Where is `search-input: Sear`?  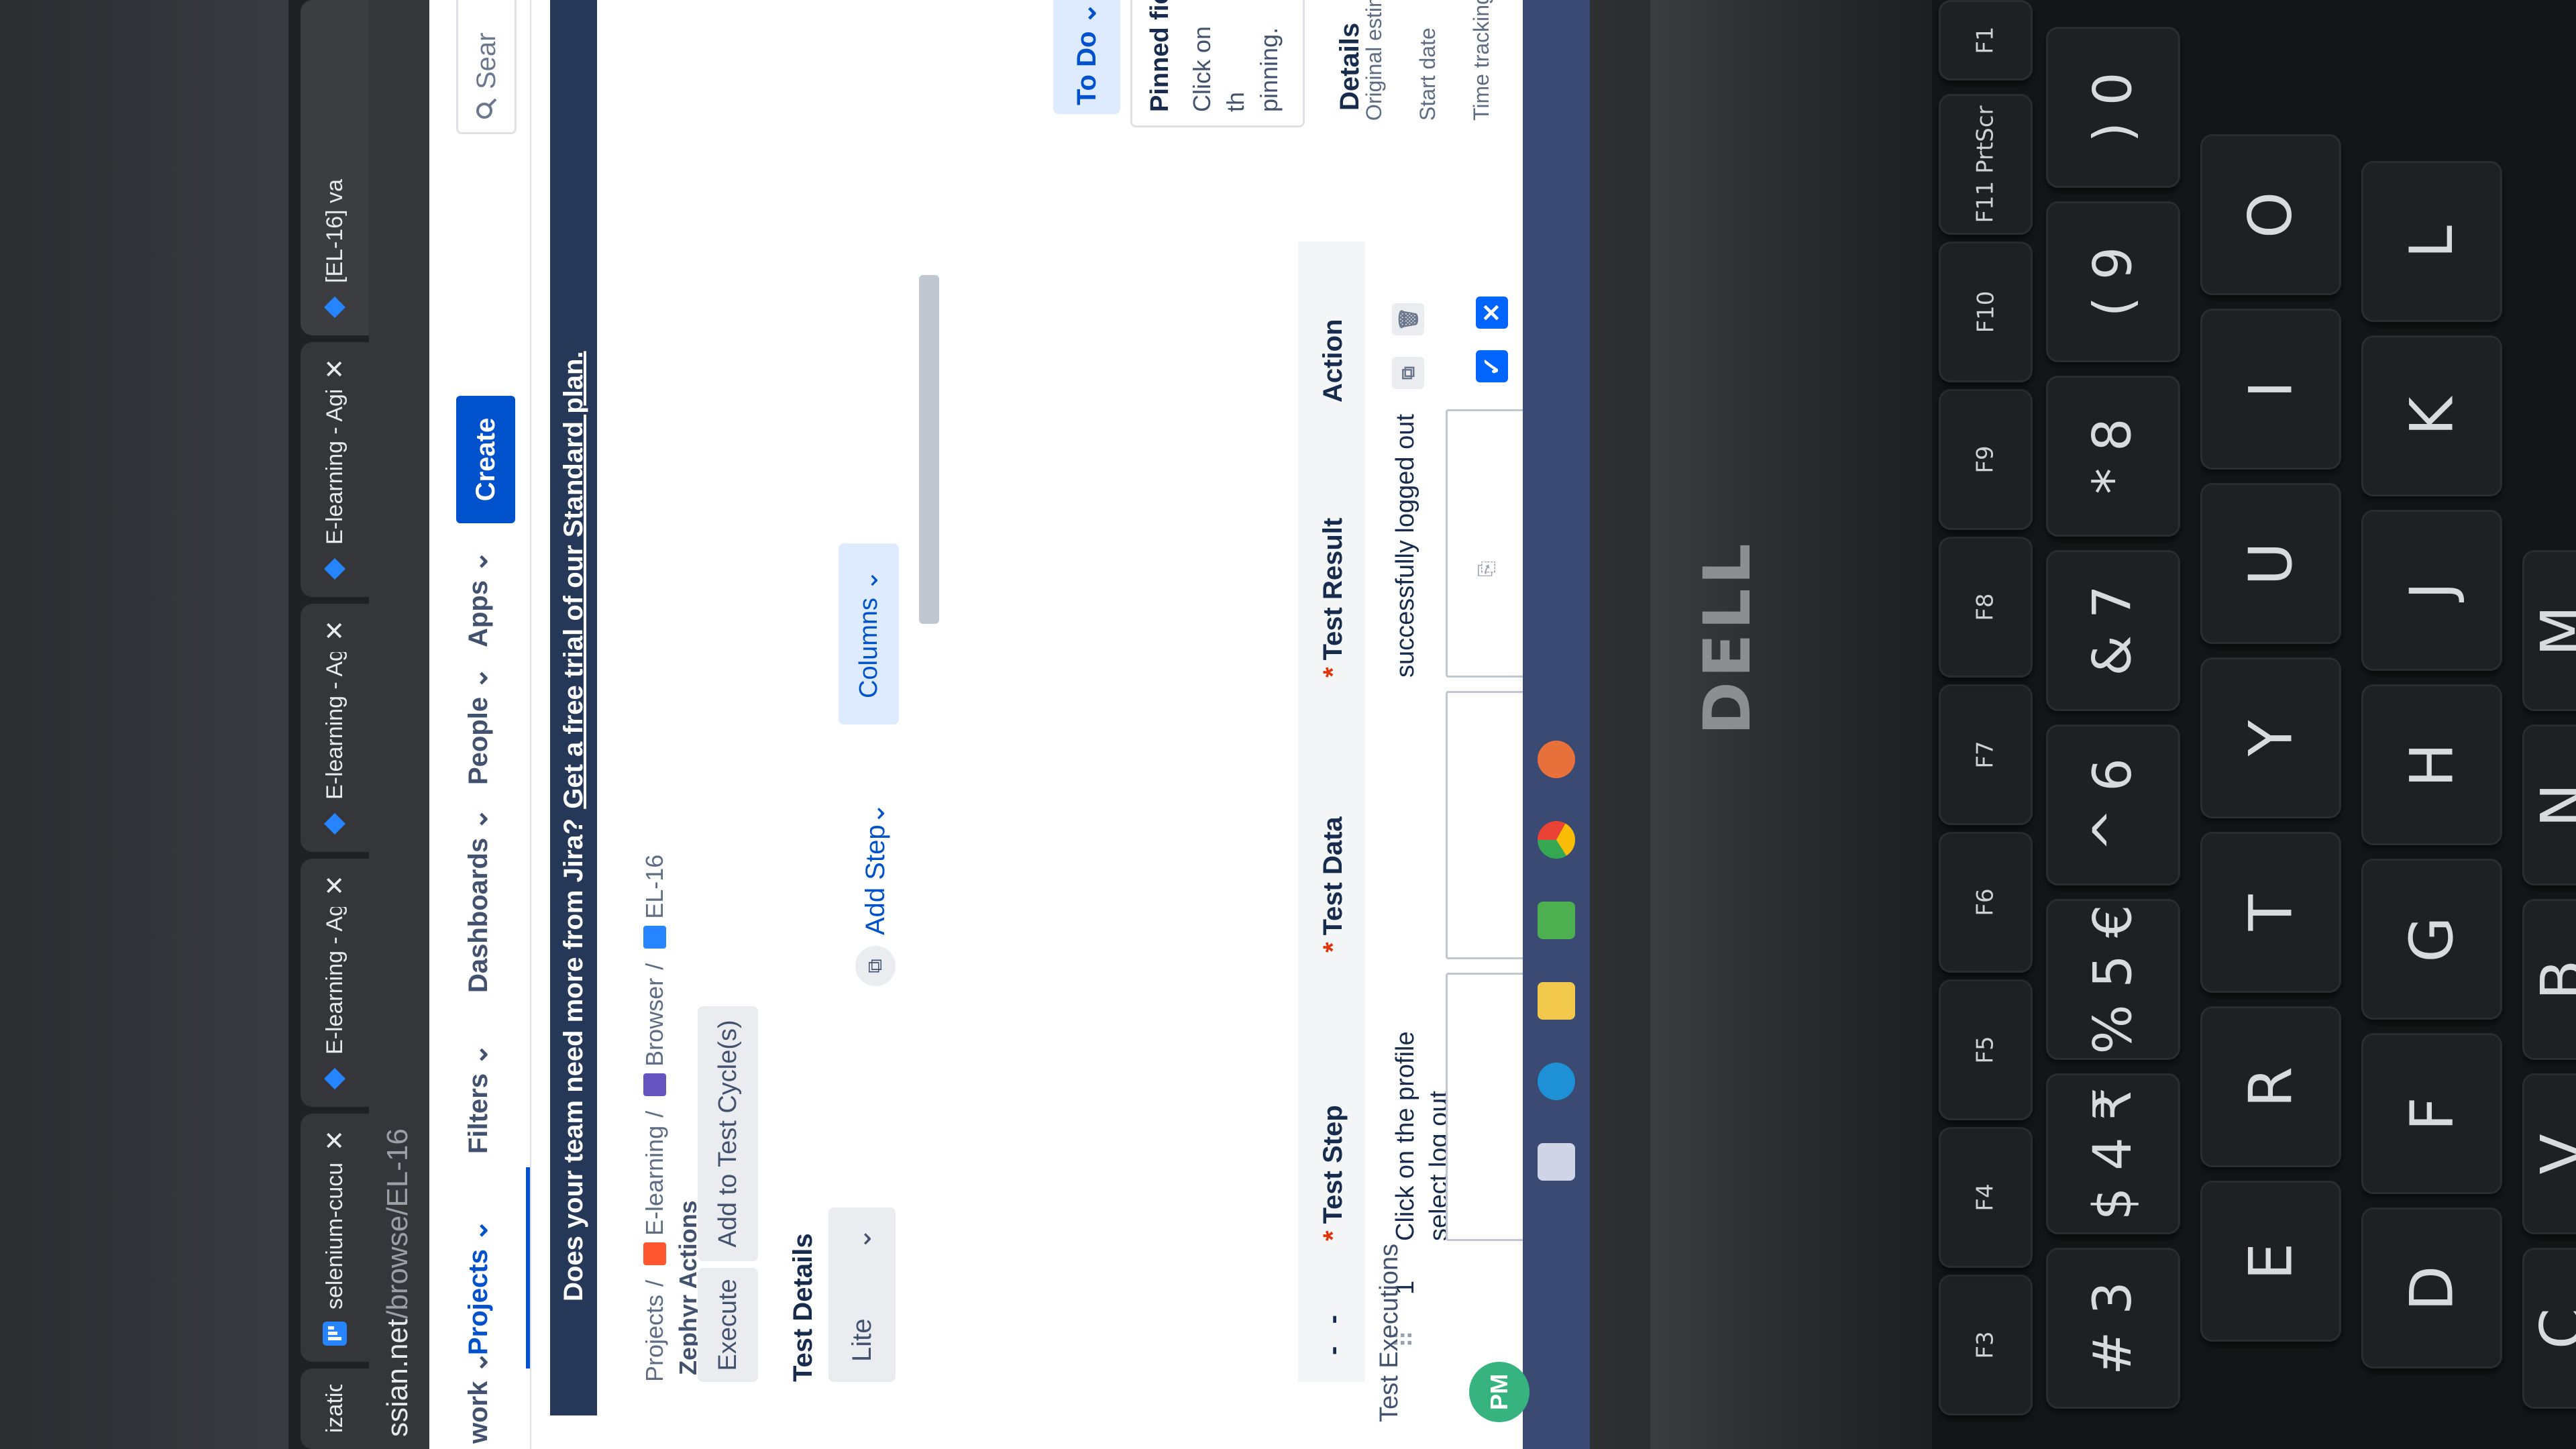 search-input: Sear is located at coordinates (486, 67).